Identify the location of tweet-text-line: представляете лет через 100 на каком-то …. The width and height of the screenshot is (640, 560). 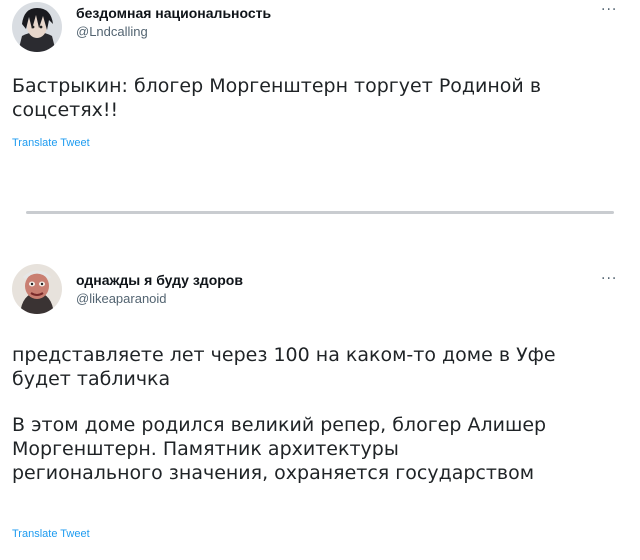
(284, 355).